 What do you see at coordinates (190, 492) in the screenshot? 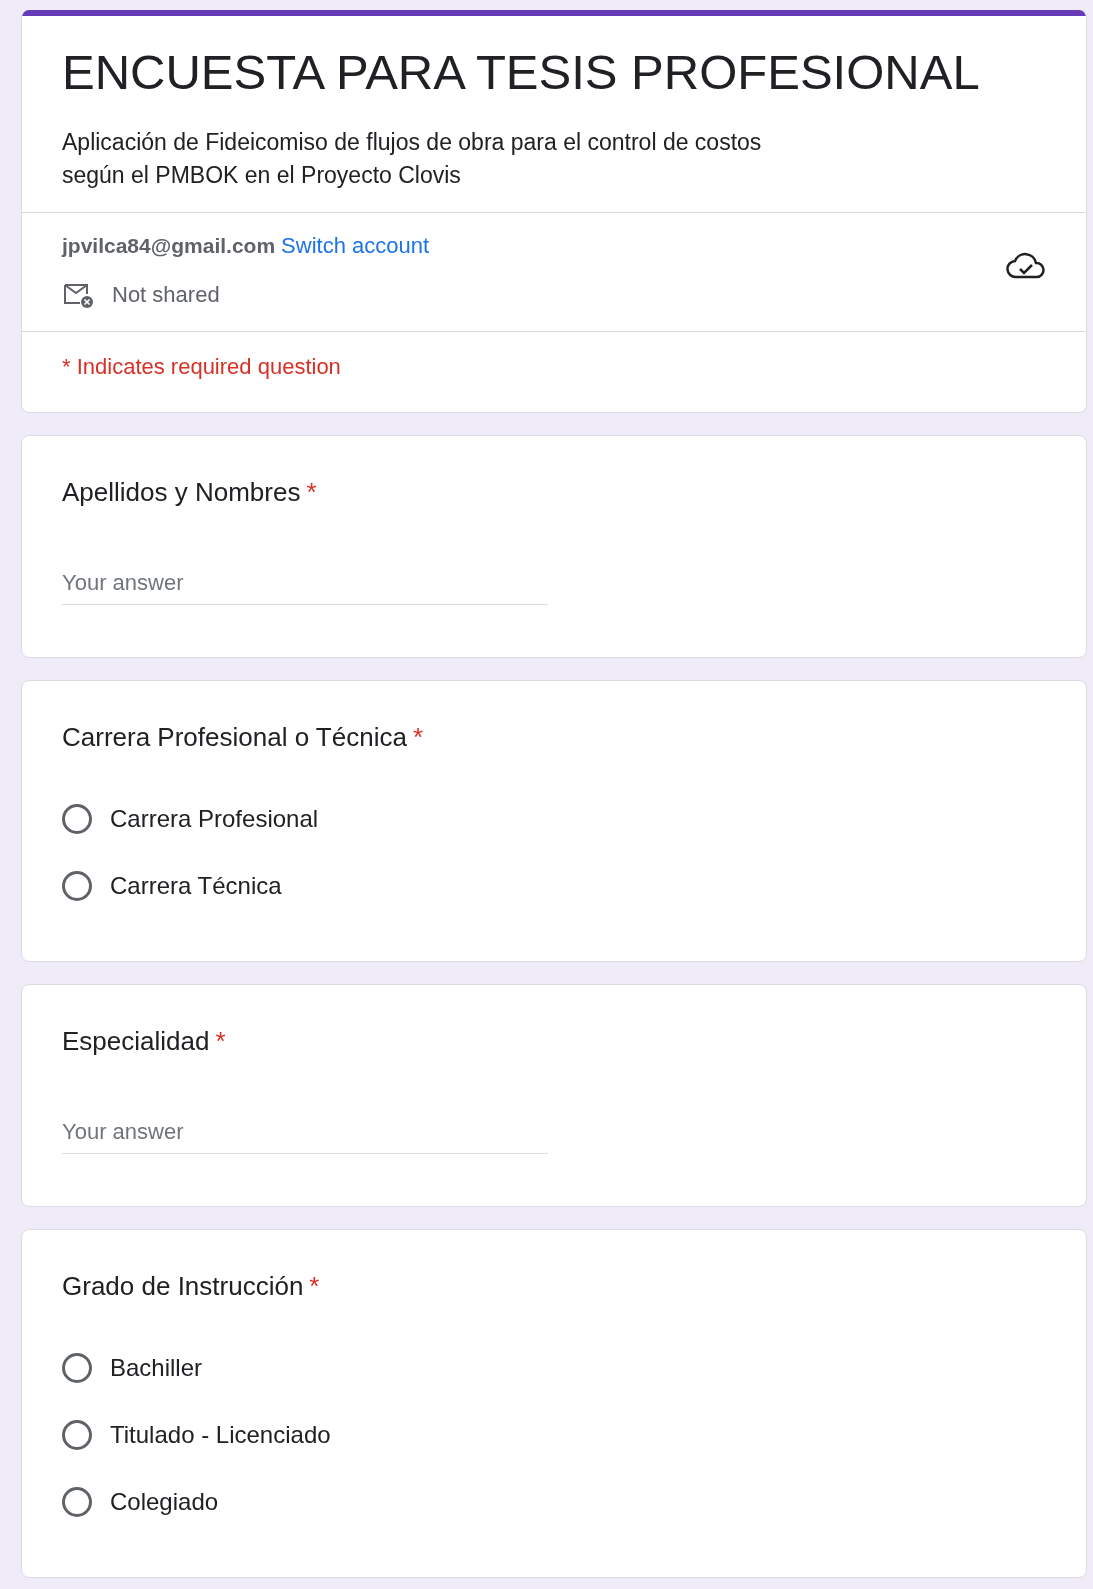
I see `question-title: Apellidos y Nombres *` at bounding box center [190, 492].